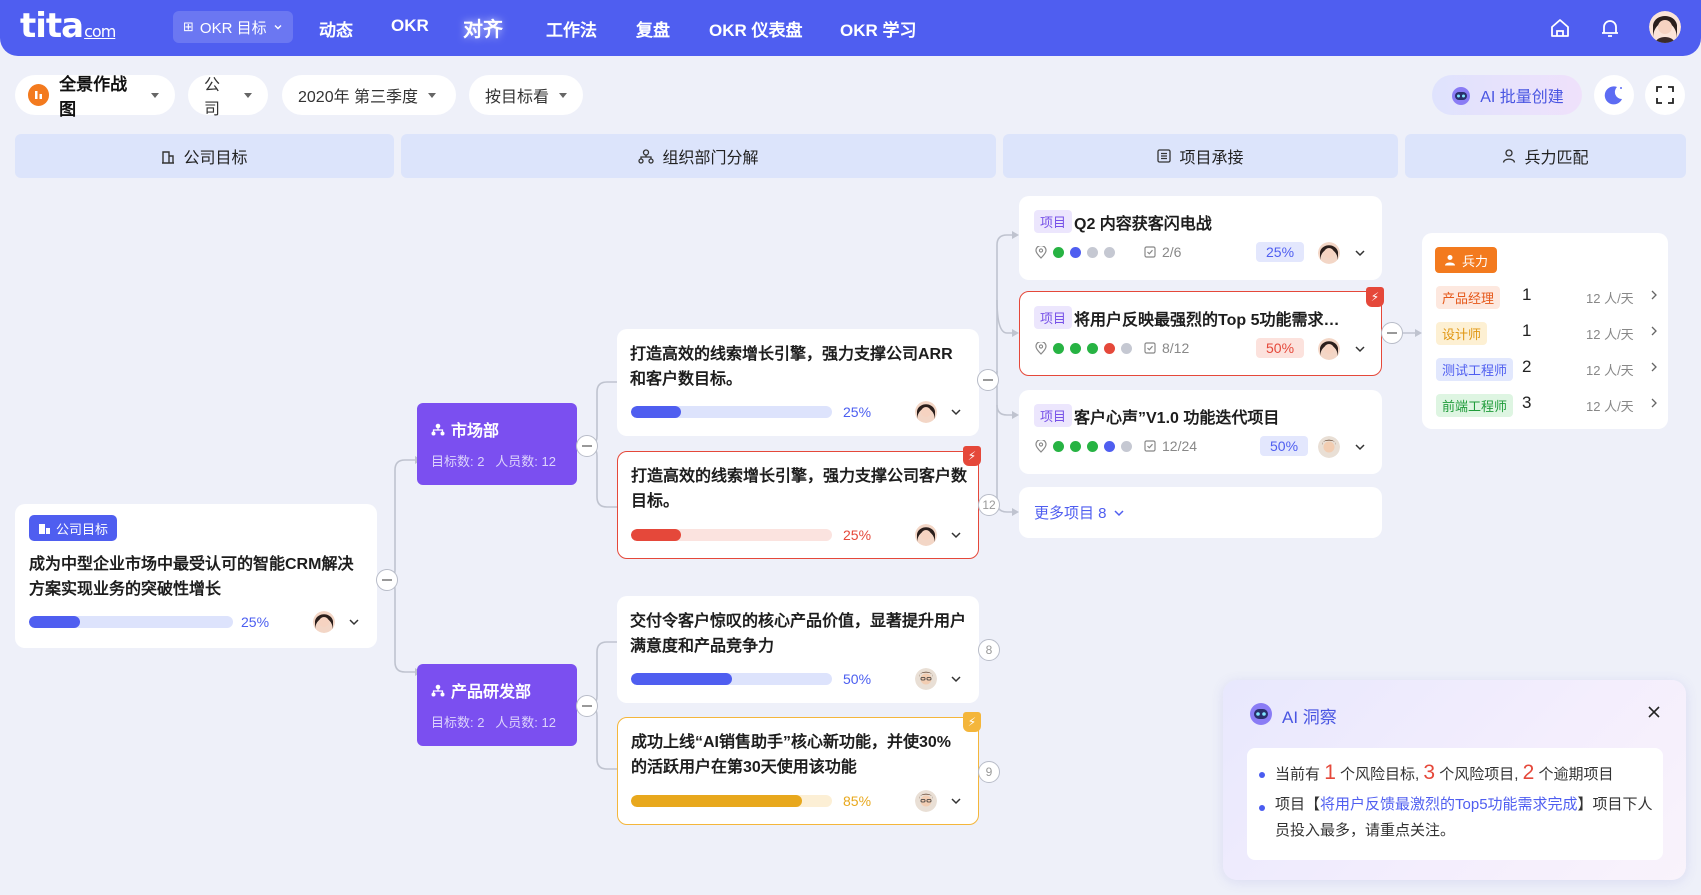 This screenshot has width=1701, height=895. I want to click on company-goal-tag: 公司目标, so click(73, 528).